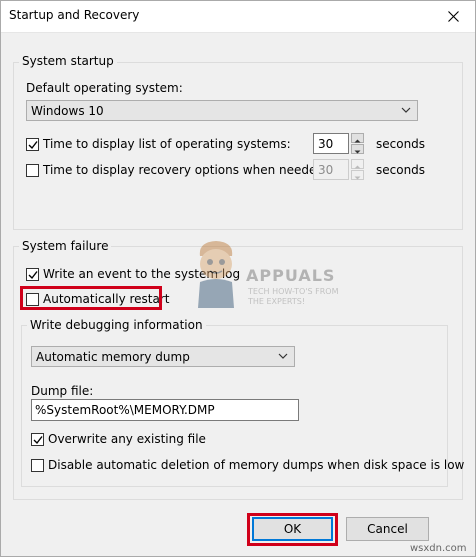 The height and width of the screenshot is (557, 476). Describe the element at coordinates (127, 439) in the screenshot. I see `overwrite-label: Overwrite any existing file` at that location.